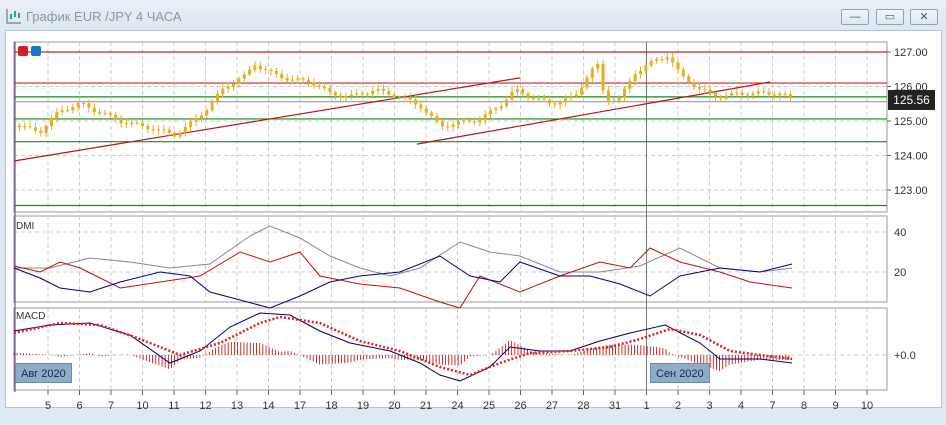  Describe the element at coordinates (900, 273) in the screenshot. I see `dmi-tick-label: 20` at that location.